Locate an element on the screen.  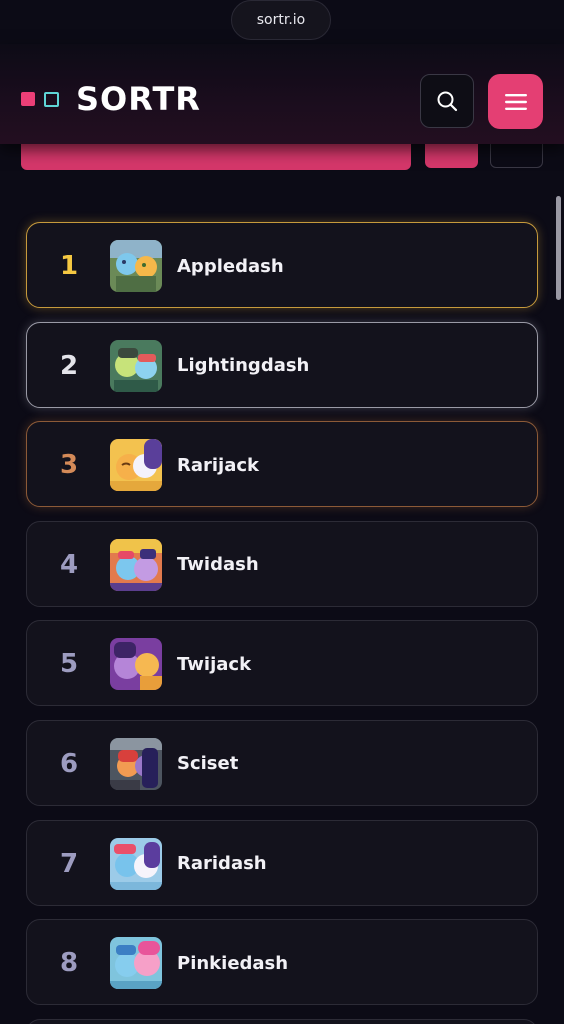
rank-number: 4 is located at coordinates (69, 564).